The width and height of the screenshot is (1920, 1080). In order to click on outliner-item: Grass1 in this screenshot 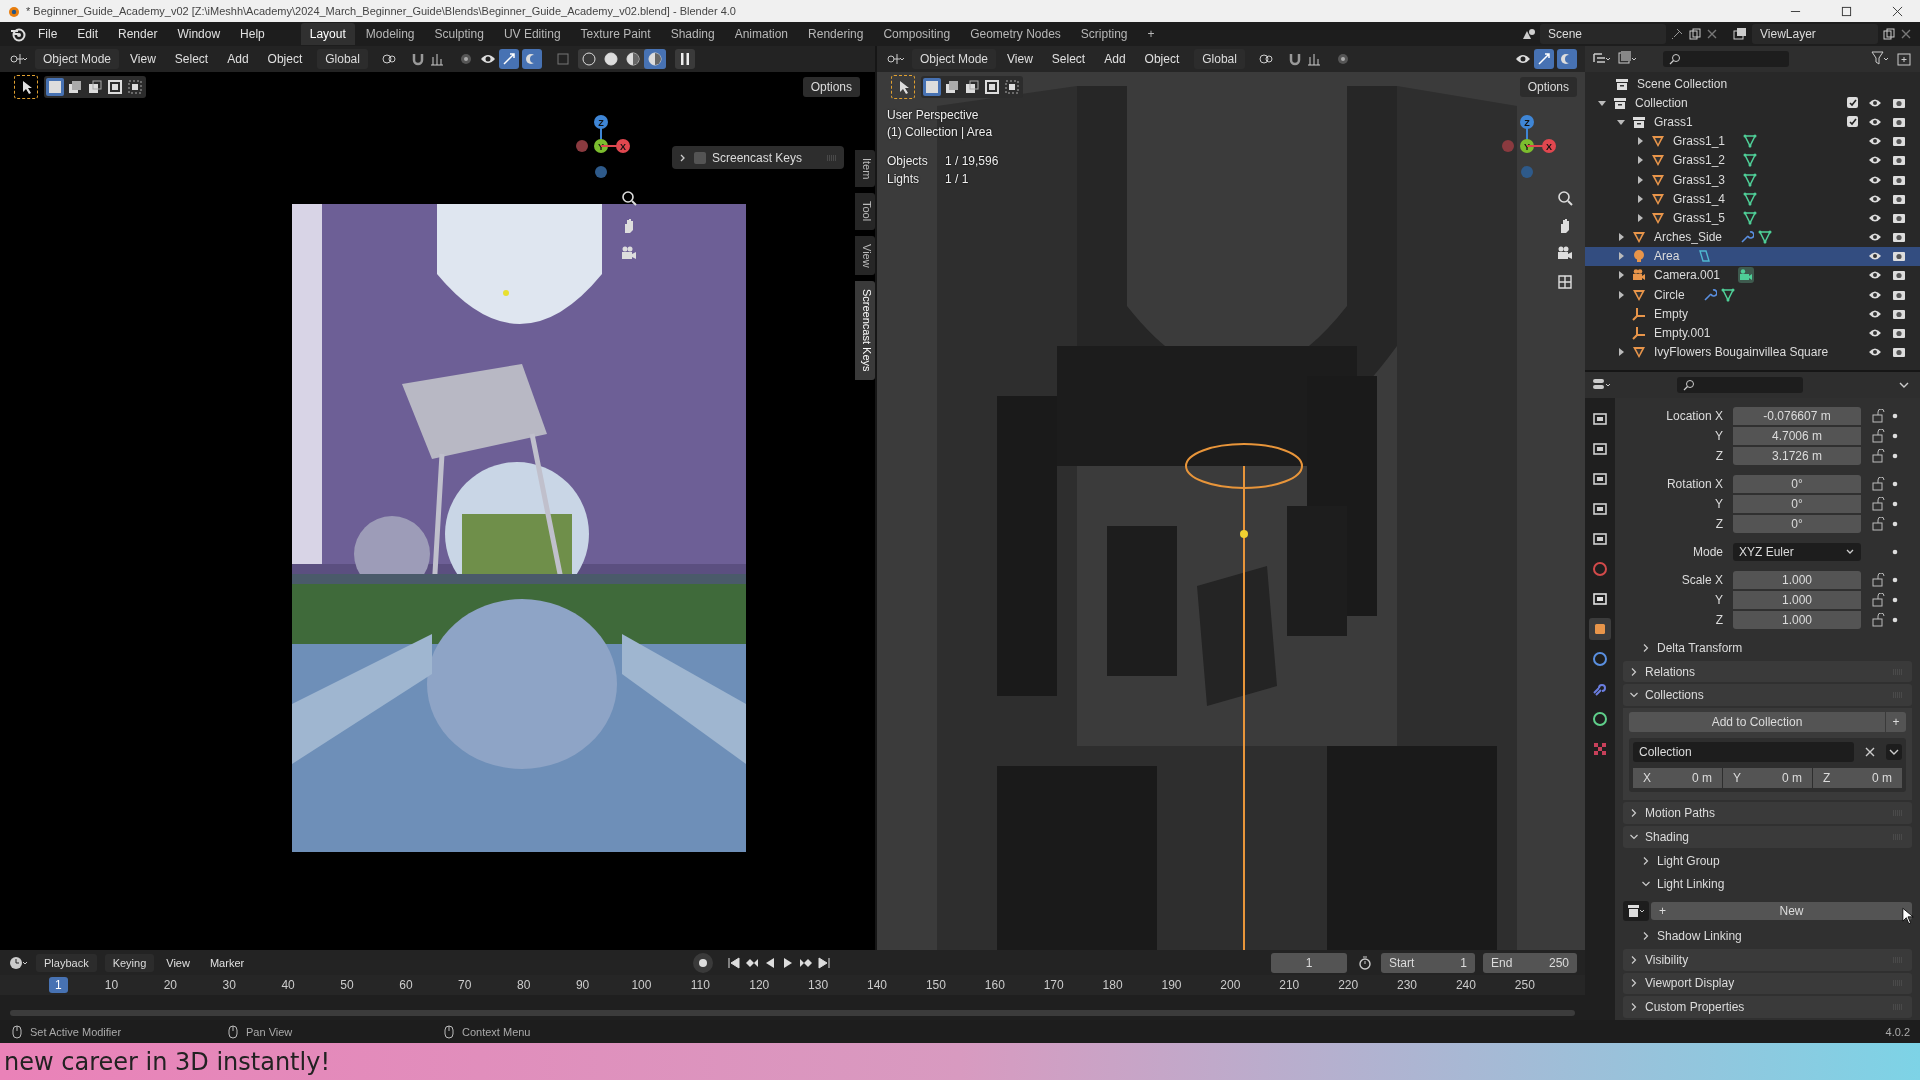, I will do `click(1673, 121)`.